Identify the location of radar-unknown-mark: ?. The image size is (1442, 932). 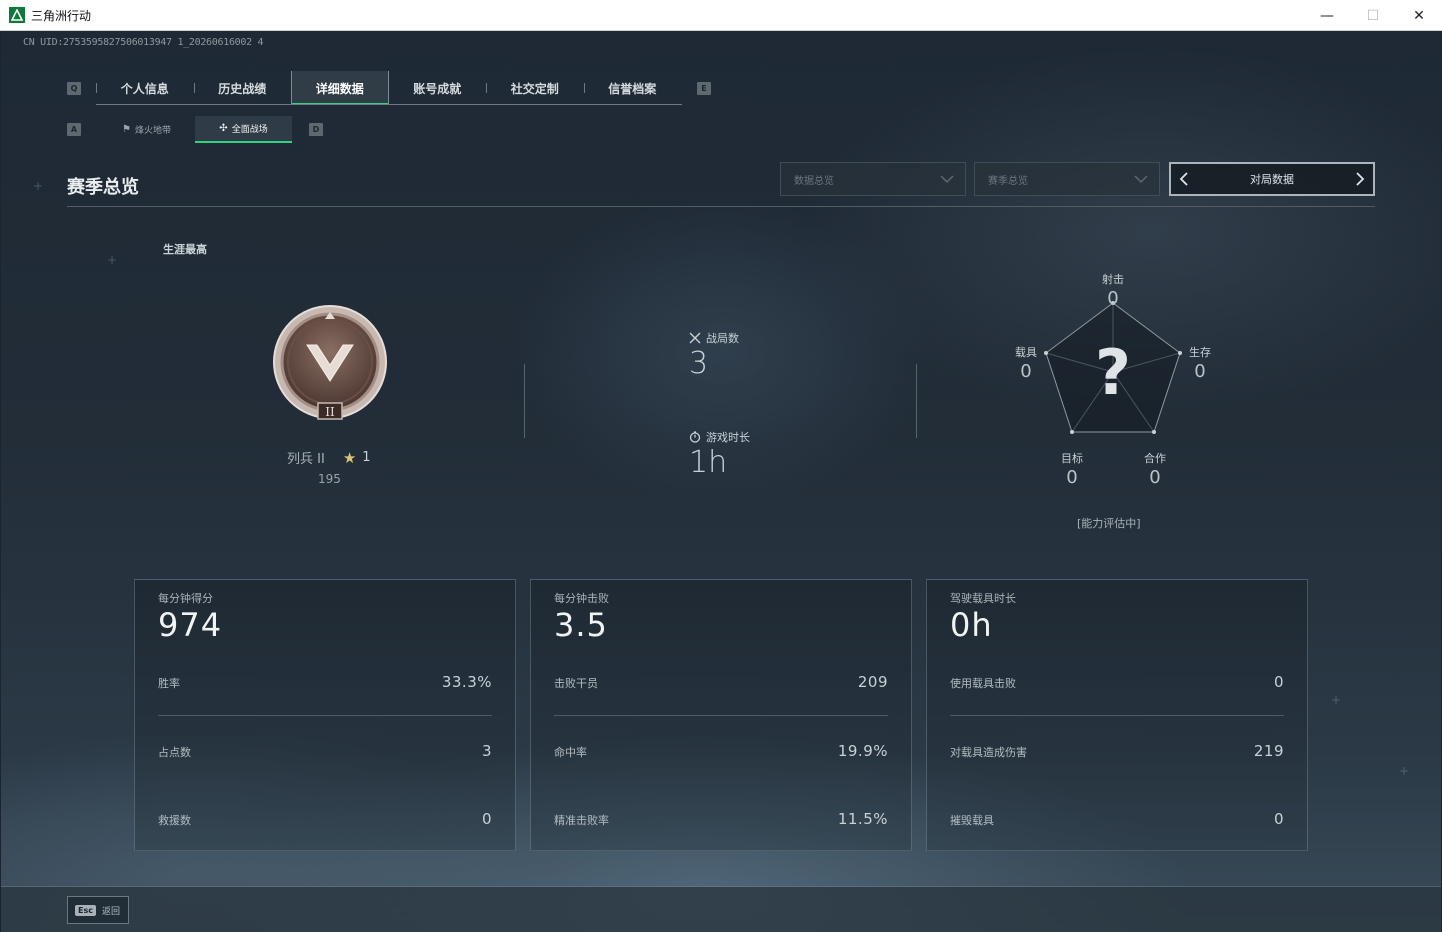
(1113, 372).